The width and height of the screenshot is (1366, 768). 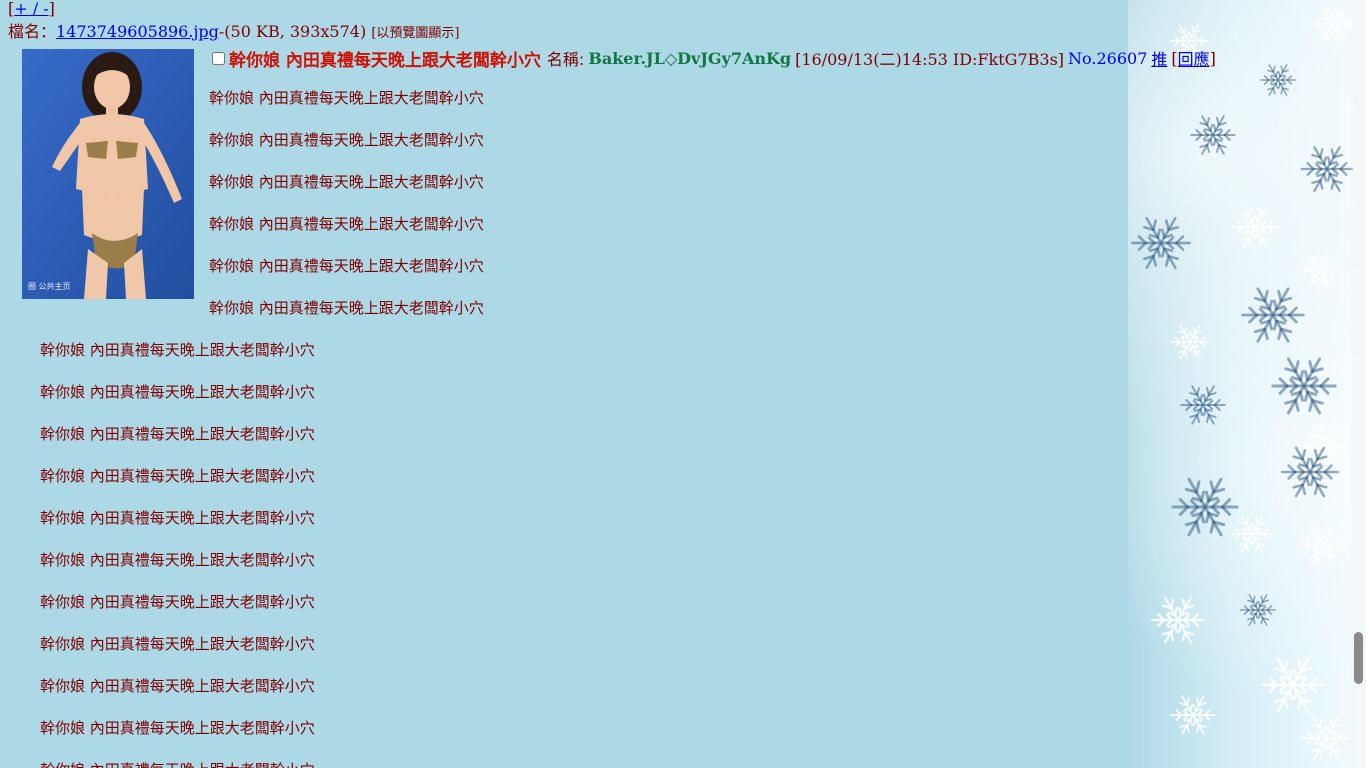 What do you see at coordinates (292, 31) in the screenshot?
I see `file-size-info: -(50 KB, 393x574)` at bounding box center [292, 31].